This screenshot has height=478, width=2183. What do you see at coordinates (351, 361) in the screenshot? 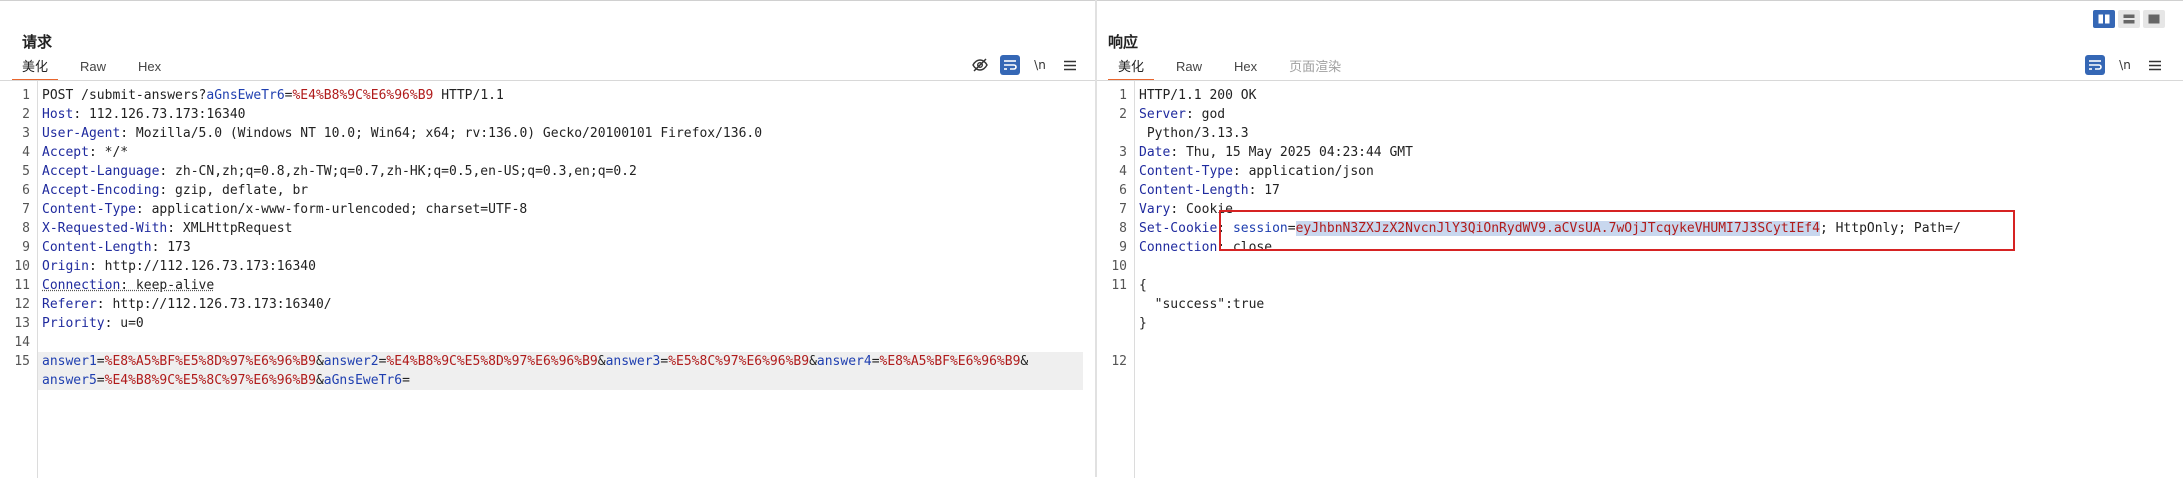
I see `code-token: answer2` at bounding box center [351, 361].